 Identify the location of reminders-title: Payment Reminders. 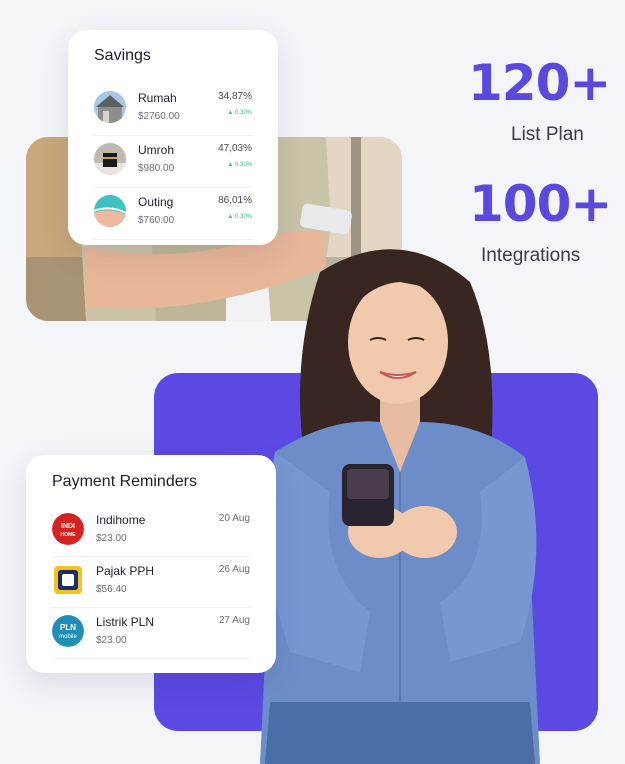
(124, 481).